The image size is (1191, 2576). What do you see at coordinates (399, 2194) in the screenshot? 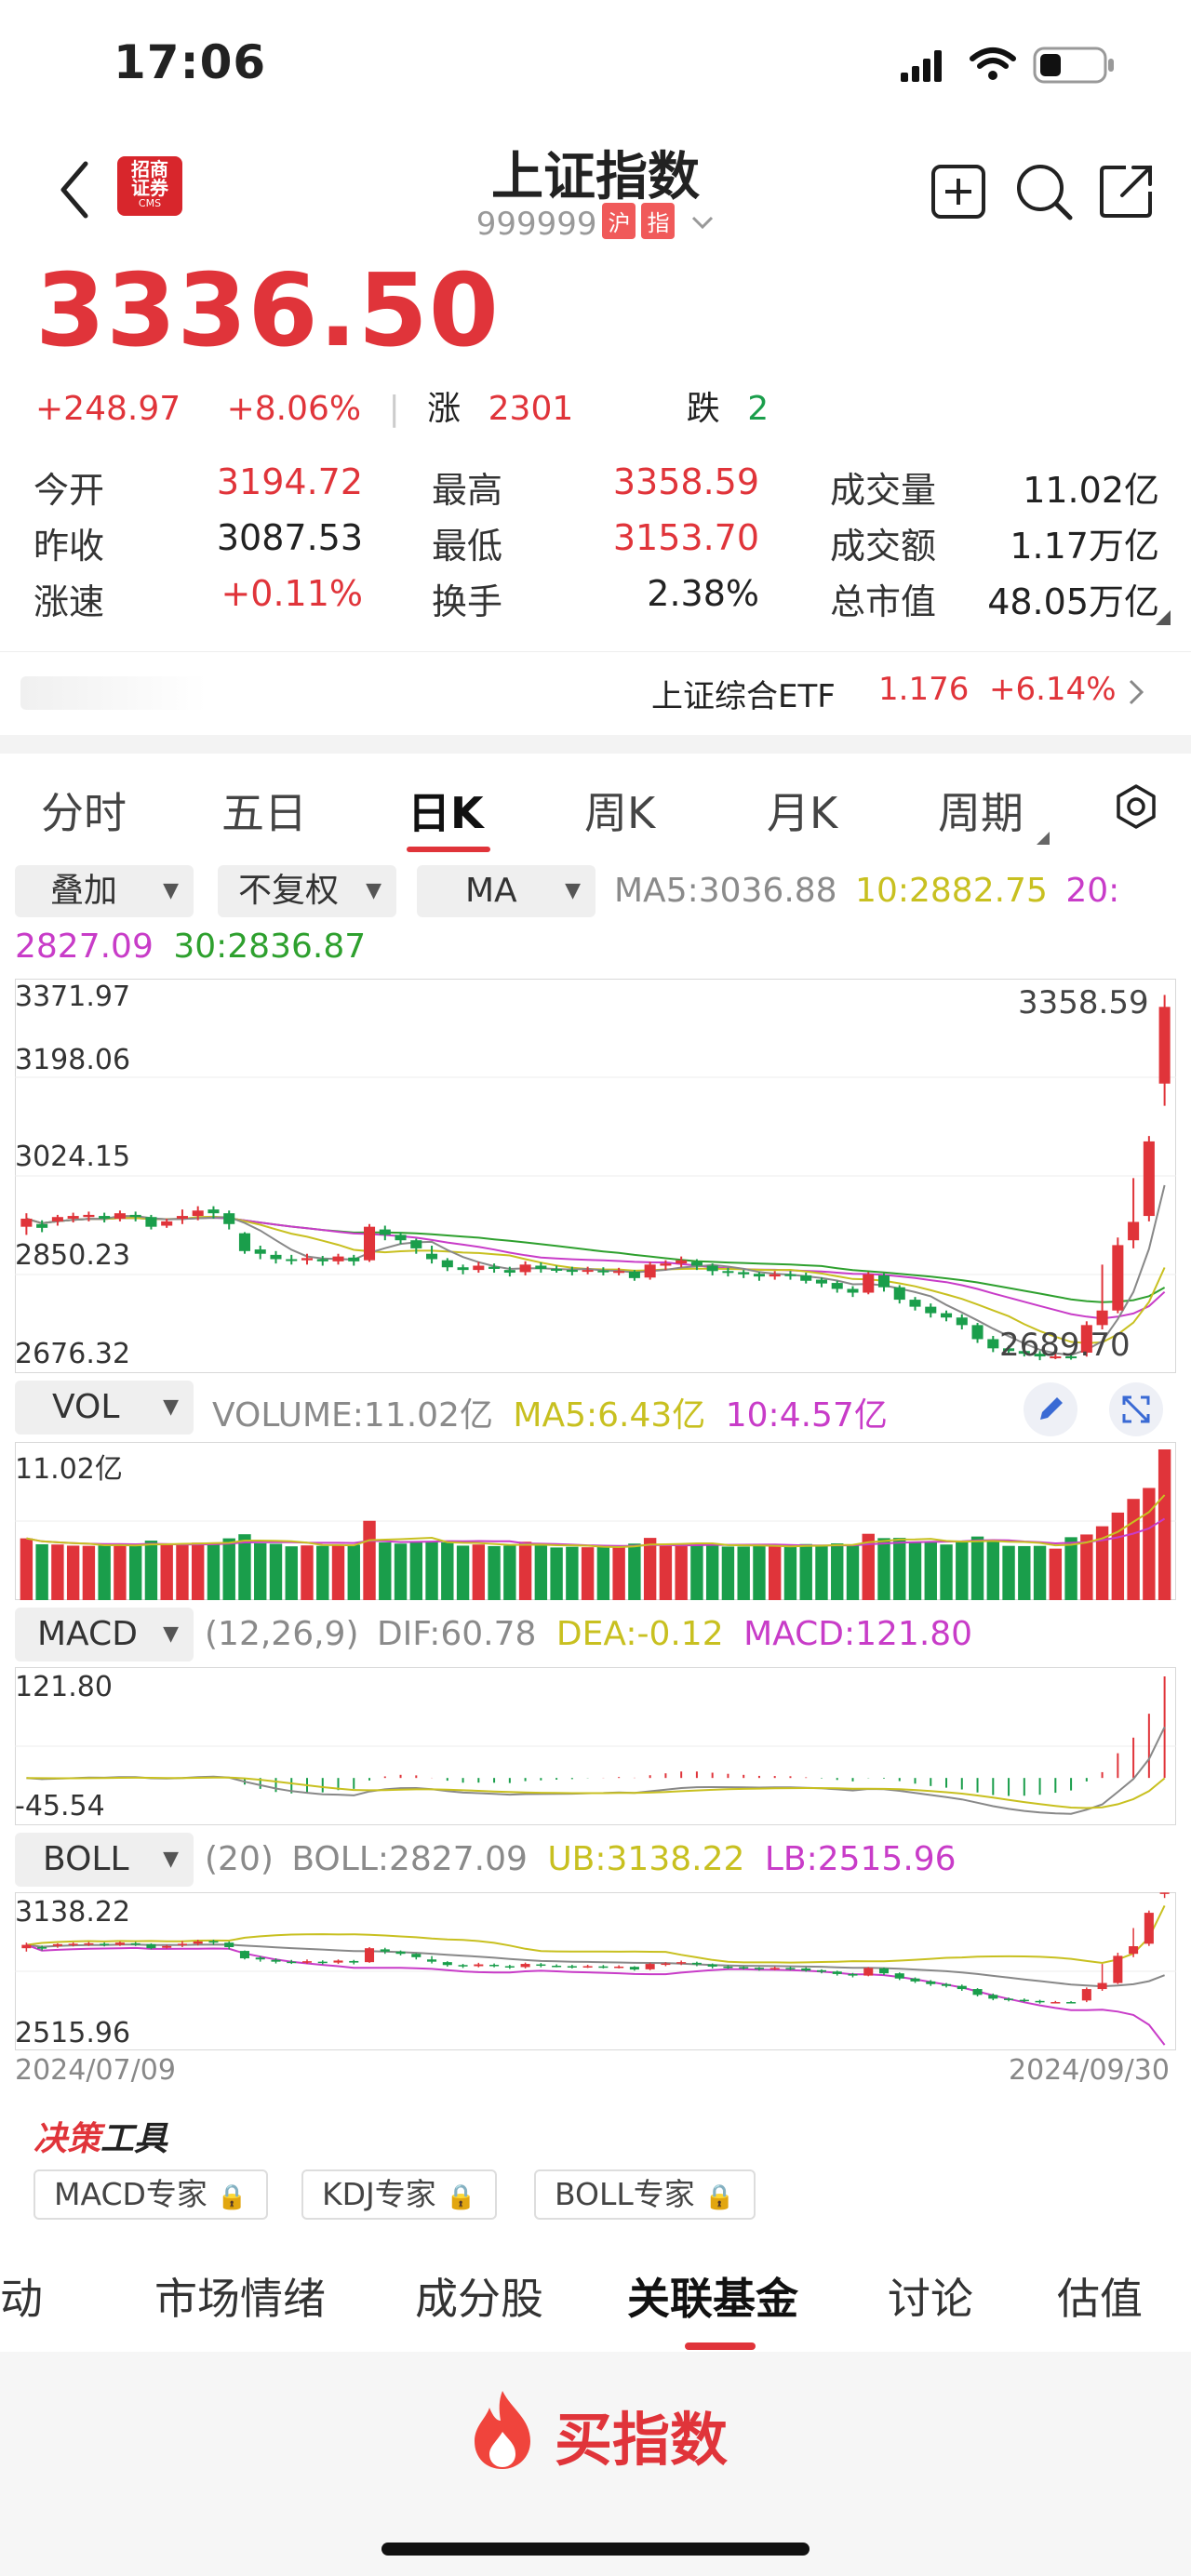
I see `kdj-expert-button: KDJ专家 🔒` at bounding box center [399, 2194].